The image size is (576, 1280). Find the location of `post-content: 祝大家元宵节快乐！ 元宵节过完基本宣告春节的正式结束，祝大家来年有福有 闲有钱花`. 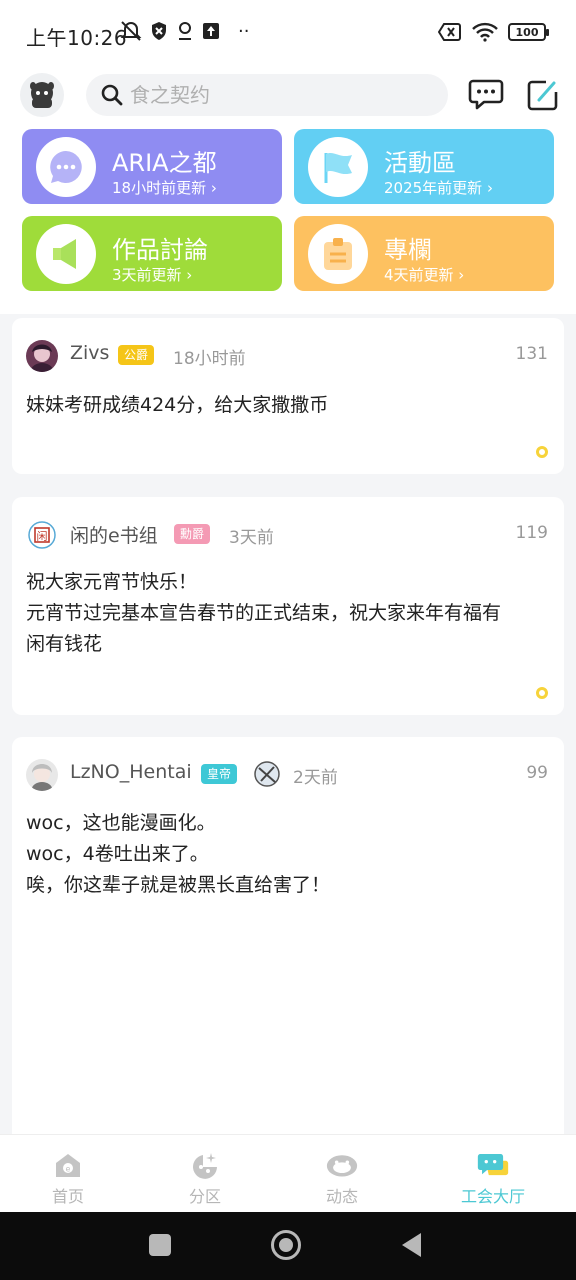

post-content: 祝大家元宵节快乐！ 元宵节过完基本宣告春节的正式结束，祝大家来年有福有 闲有钱花 is located at coordinates (285, 613).